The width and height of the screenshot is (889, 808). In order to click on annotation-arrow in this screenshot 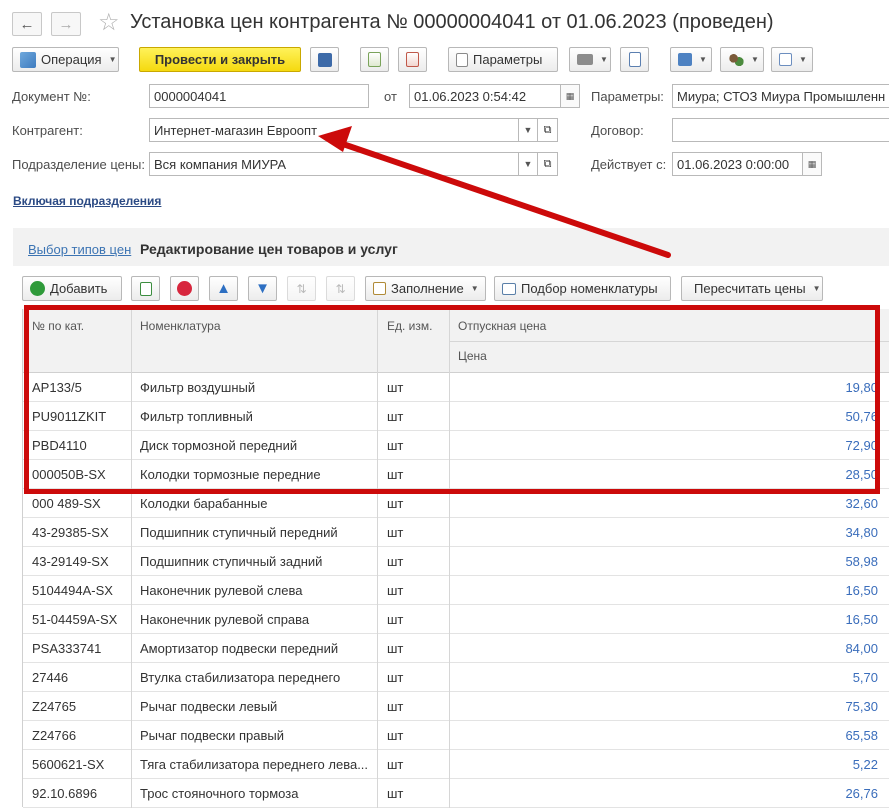, I will do `click(494, 192)`.